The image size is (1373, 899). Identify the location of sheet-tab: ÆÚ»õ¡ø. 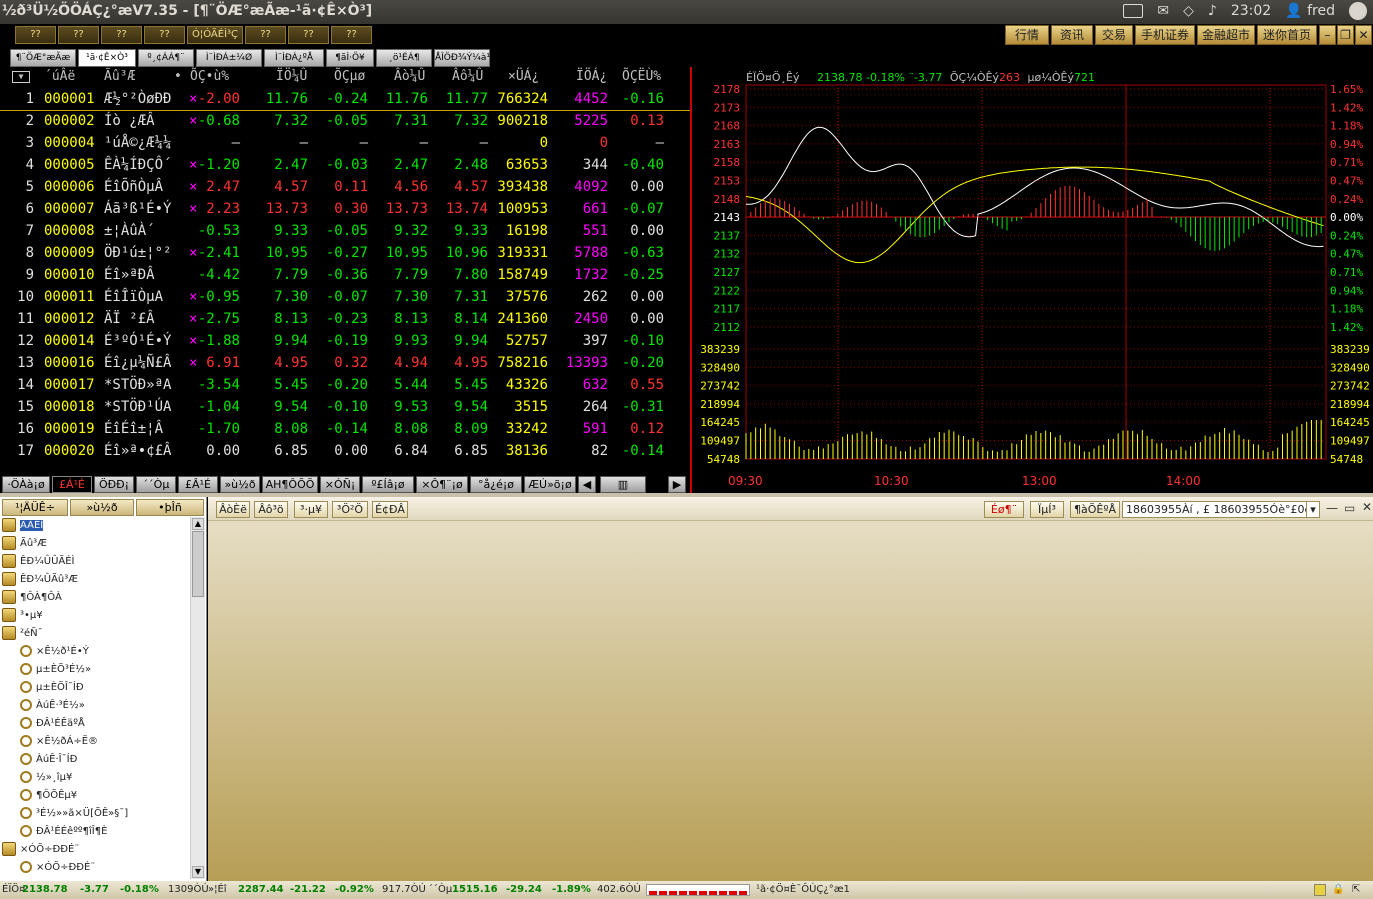
(550, 484).